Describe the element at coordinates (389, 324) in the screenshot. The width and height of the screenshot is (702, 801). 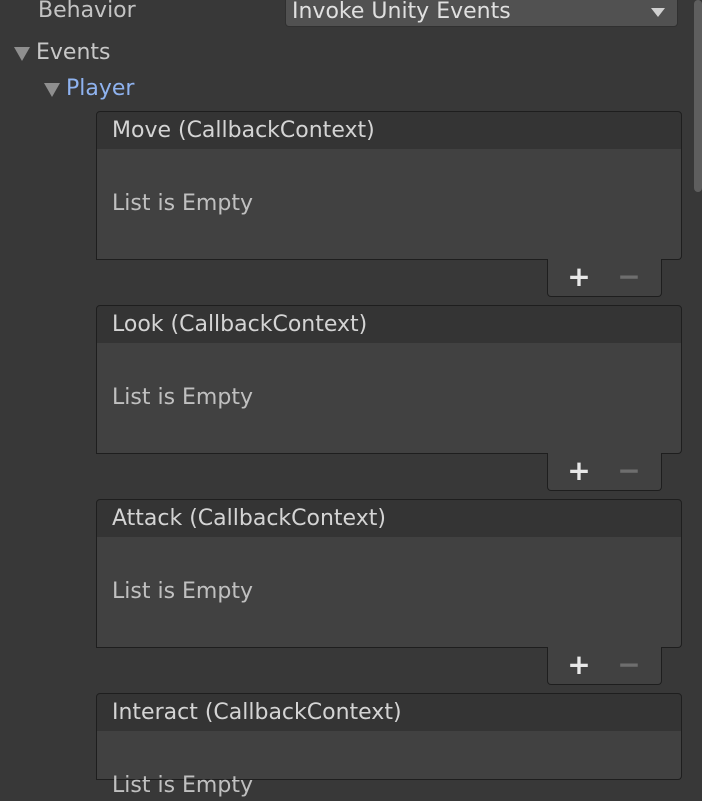
I see `event-header: Look (CallbackContext)` at that location.